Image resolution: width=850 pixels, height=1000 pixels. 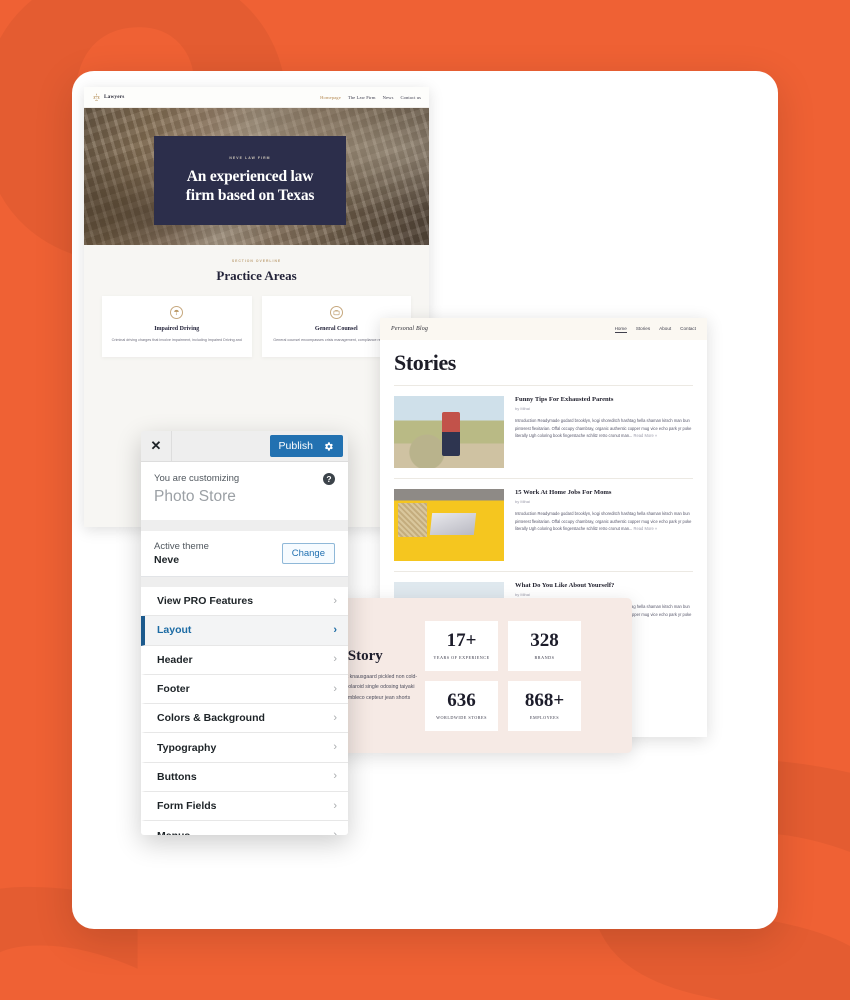 I want to click on stat-number: 636, so click(x=461, y=700).